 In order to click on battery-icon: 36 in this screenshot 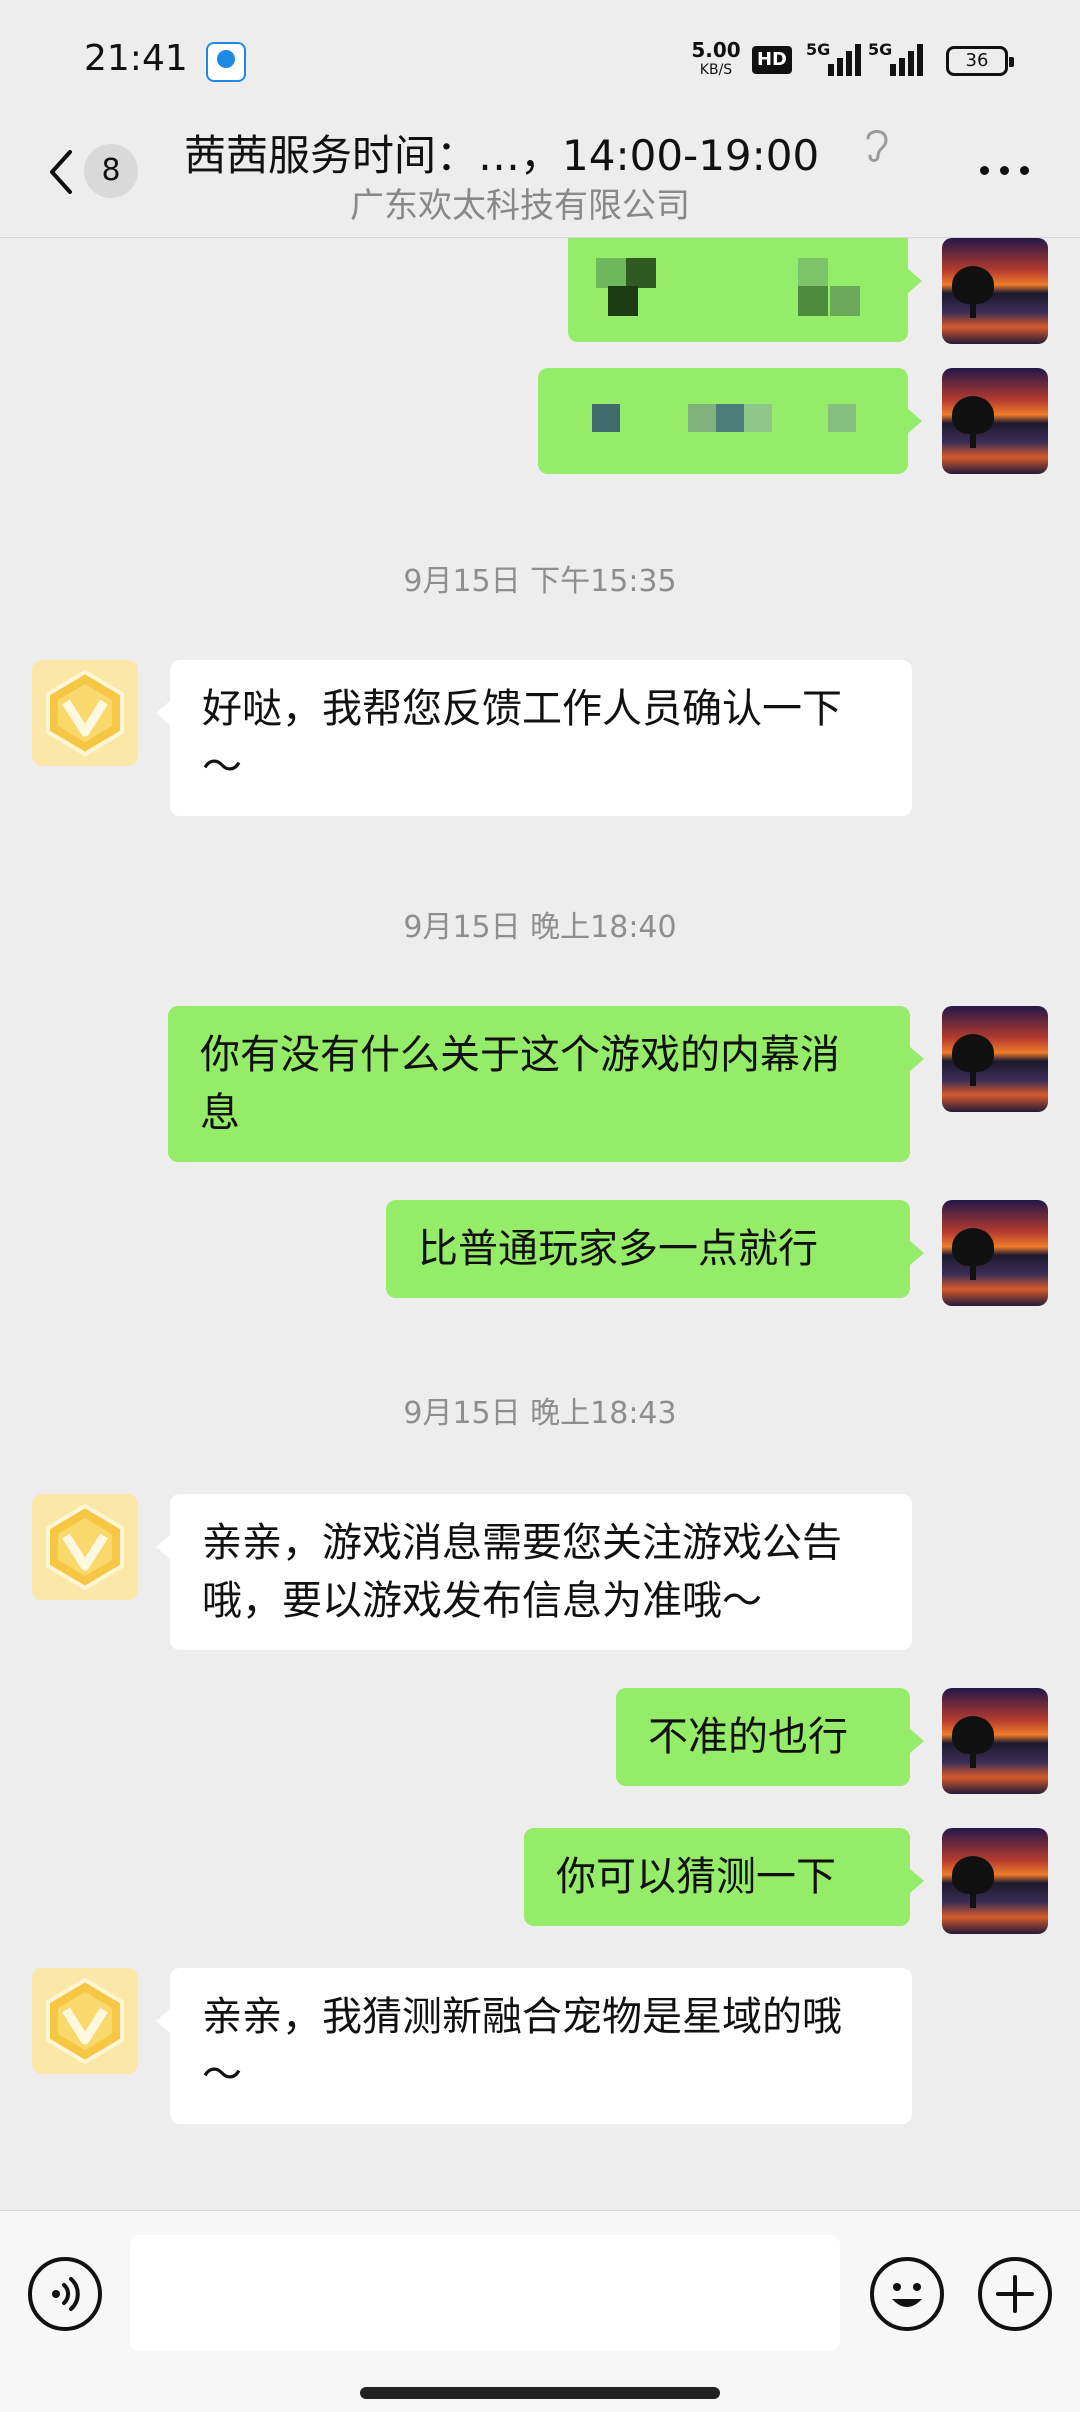, I will do `click(980, 61)`.